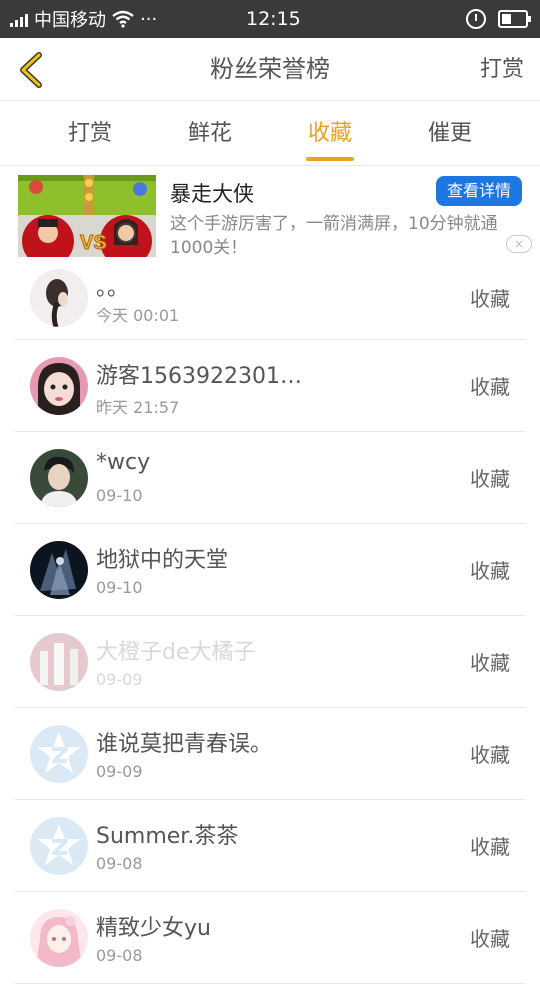 Image resolution: width=540 pixels, height=984 pixels. Describe the element at coordinates (210, 133) in the screenshot. I see `tab-flowers: 鲜花` at that location.